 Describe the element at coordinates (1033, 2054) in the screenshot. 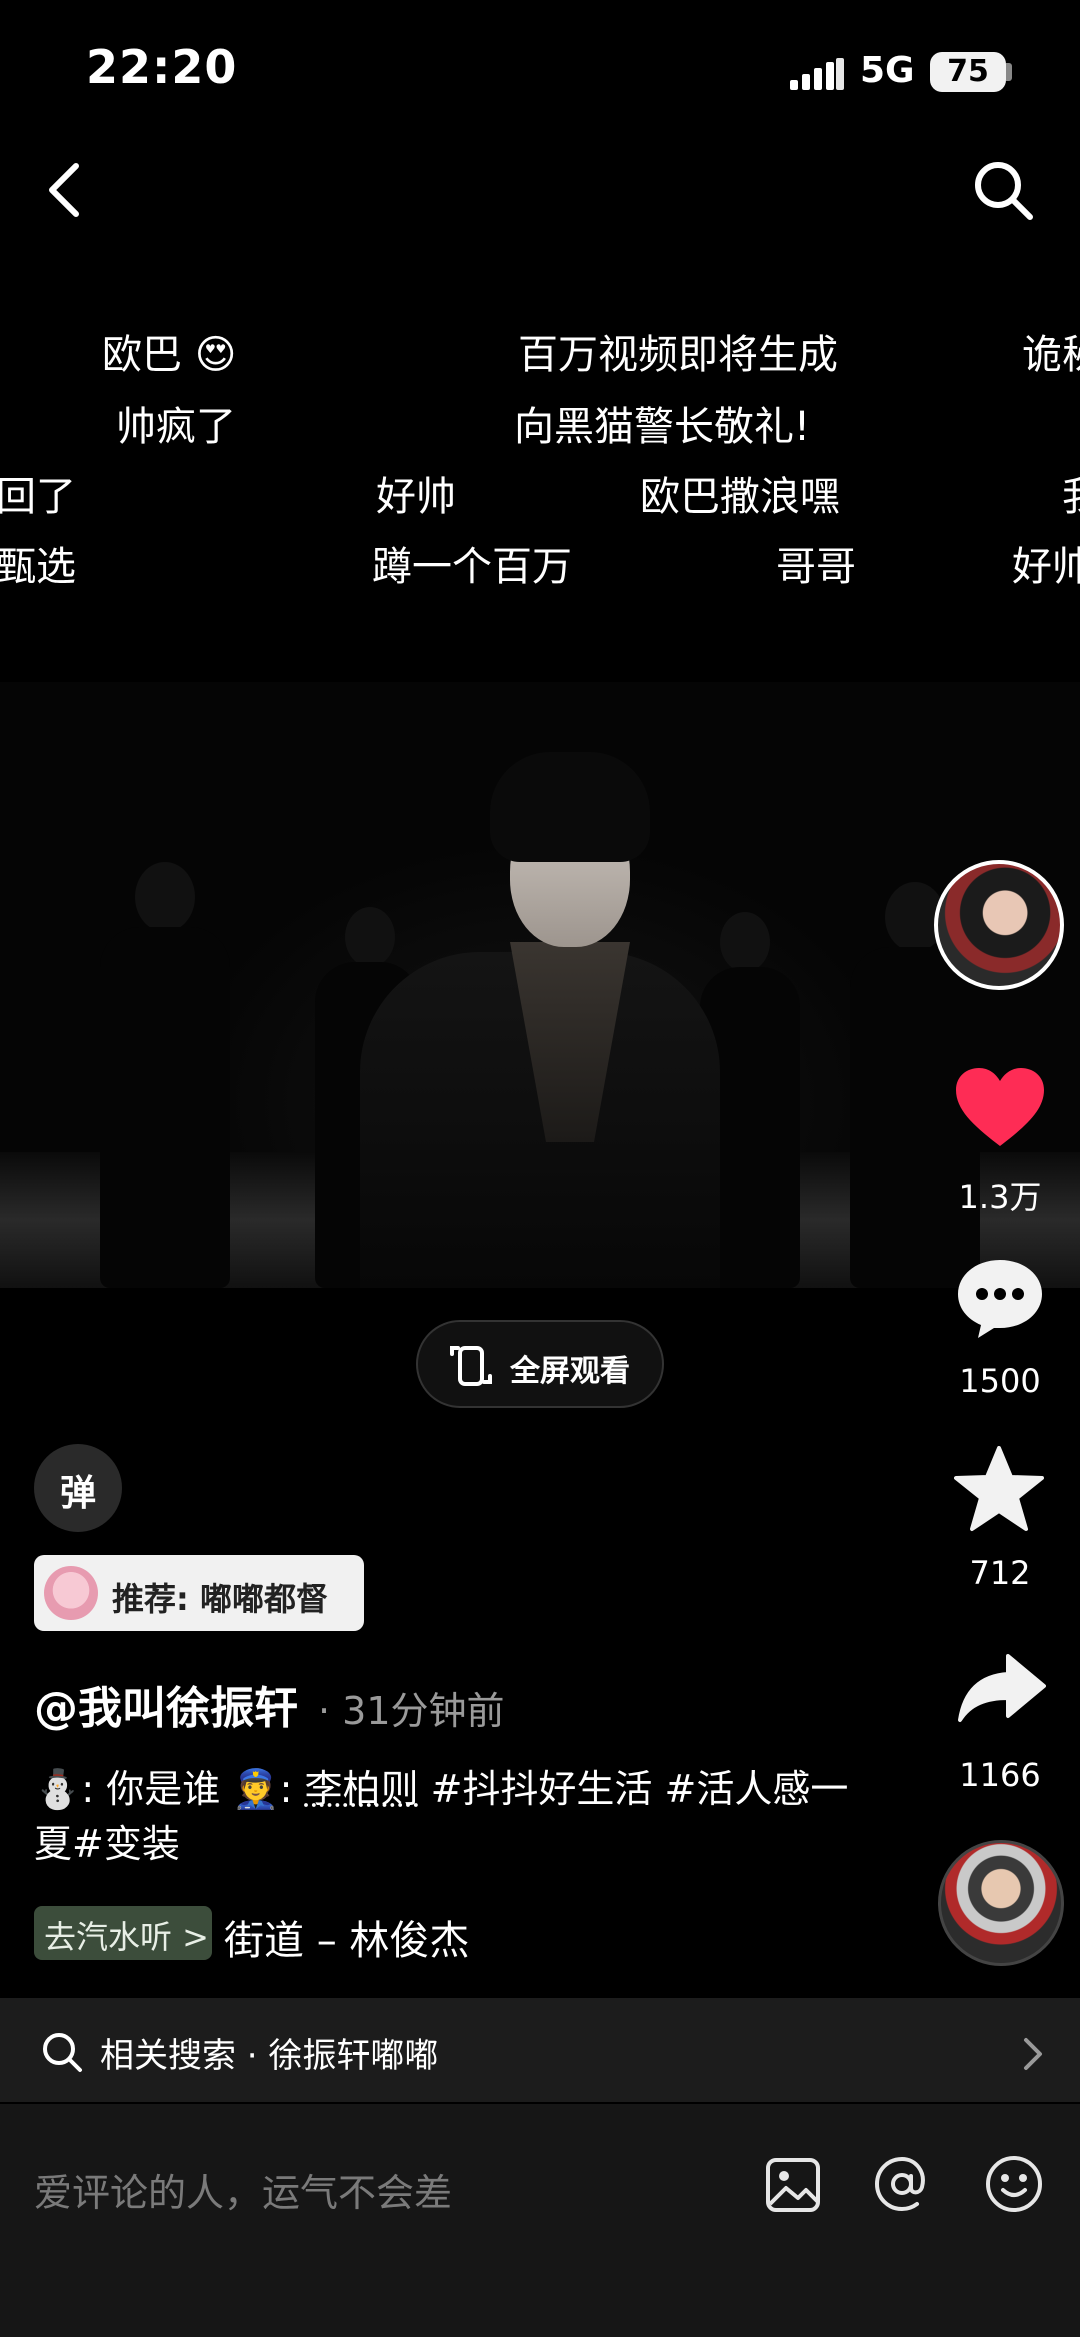

I see `chevron-right-icon` at that location.